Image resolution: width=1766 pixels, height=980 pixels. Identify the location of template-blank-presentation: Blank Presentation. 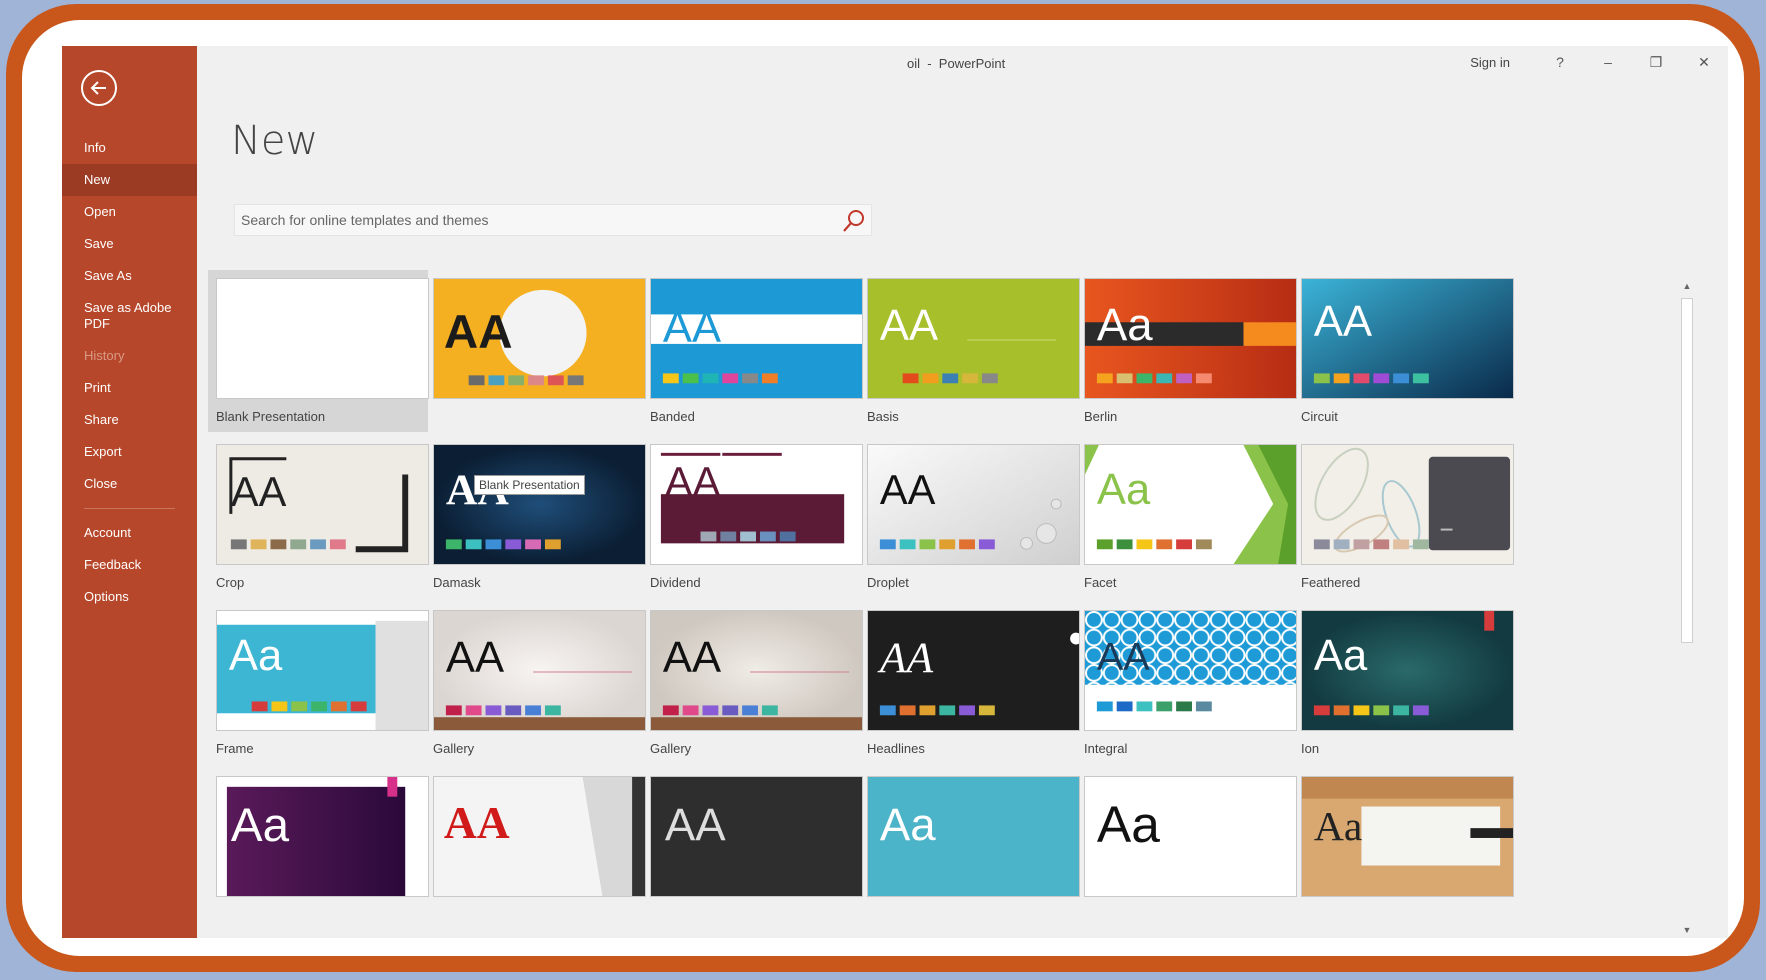
(318, 351).